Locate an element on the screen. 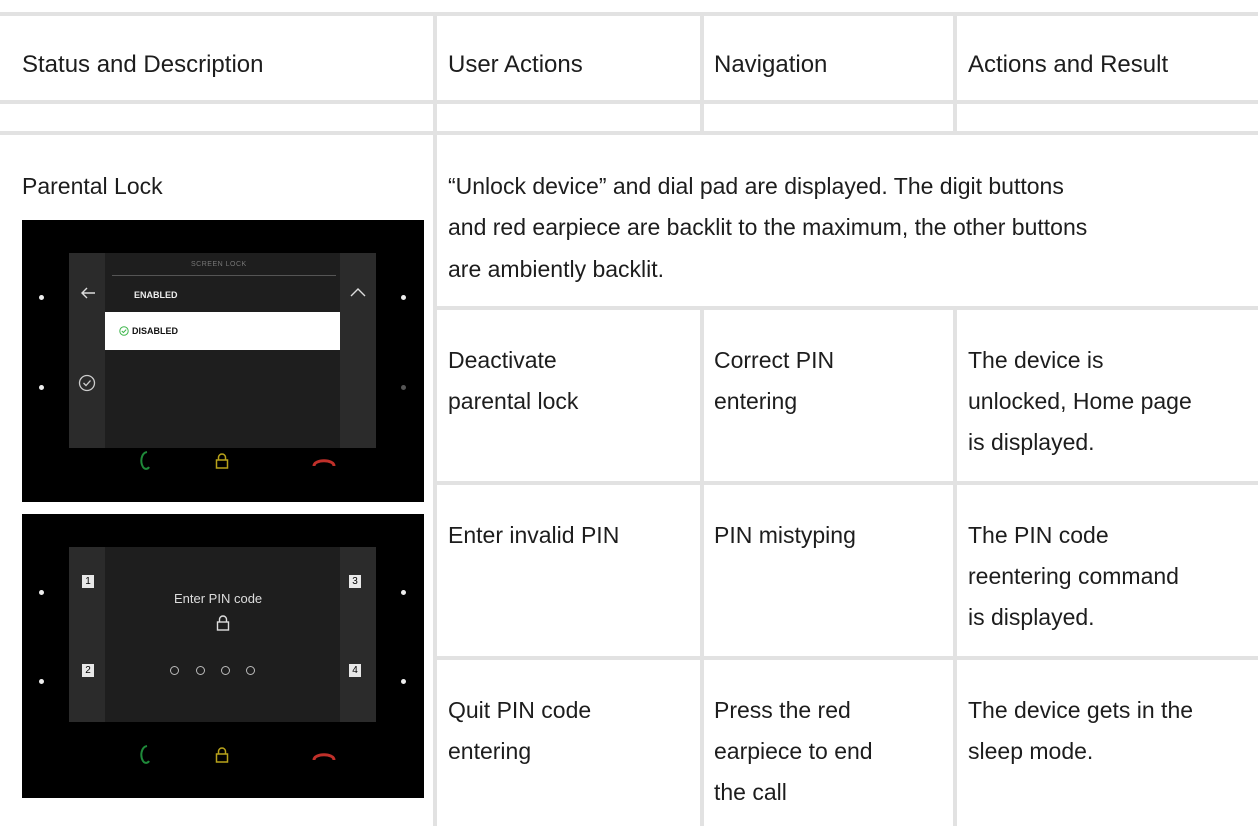 This screenshot has height=826, width=1258. col-divider-2b is located at coordinates (702, 566).